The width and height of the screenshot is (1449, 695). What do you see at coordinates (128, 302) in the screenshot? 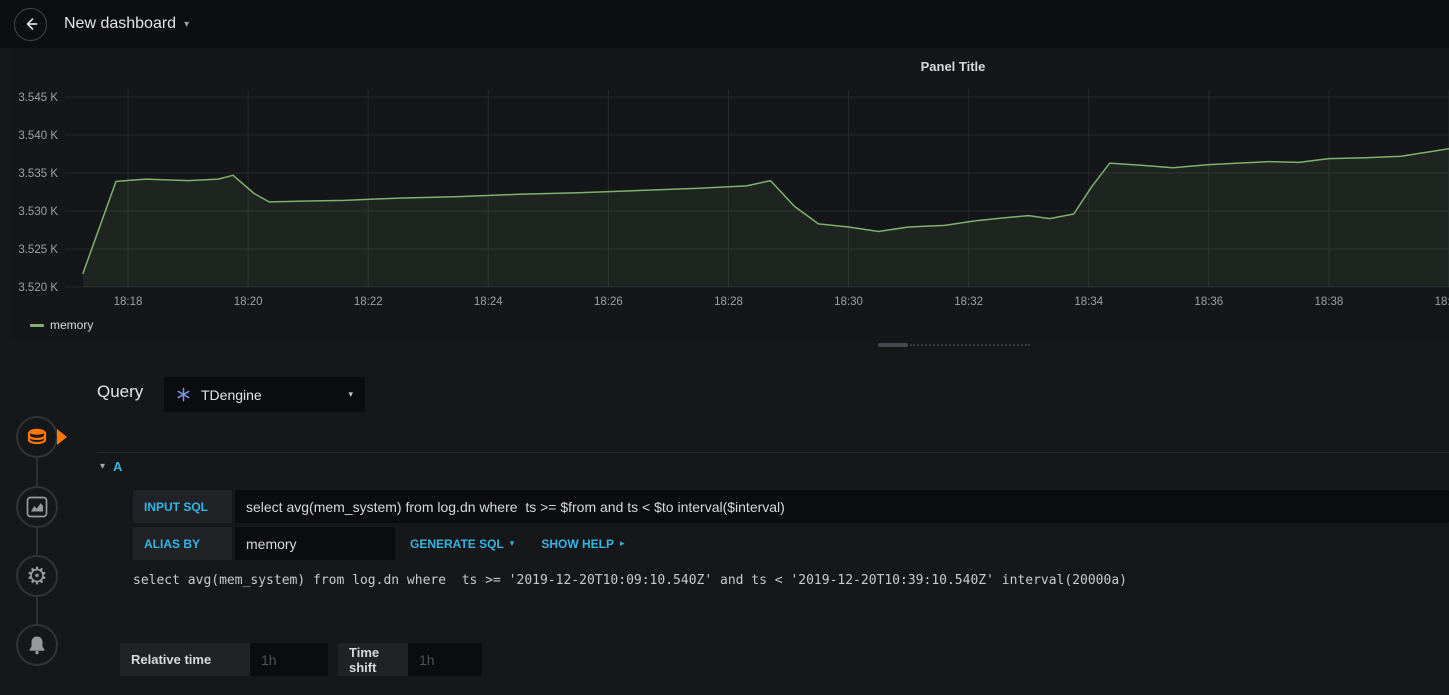
I see `svg-text: 18:18` at bounding box center [128, 302].